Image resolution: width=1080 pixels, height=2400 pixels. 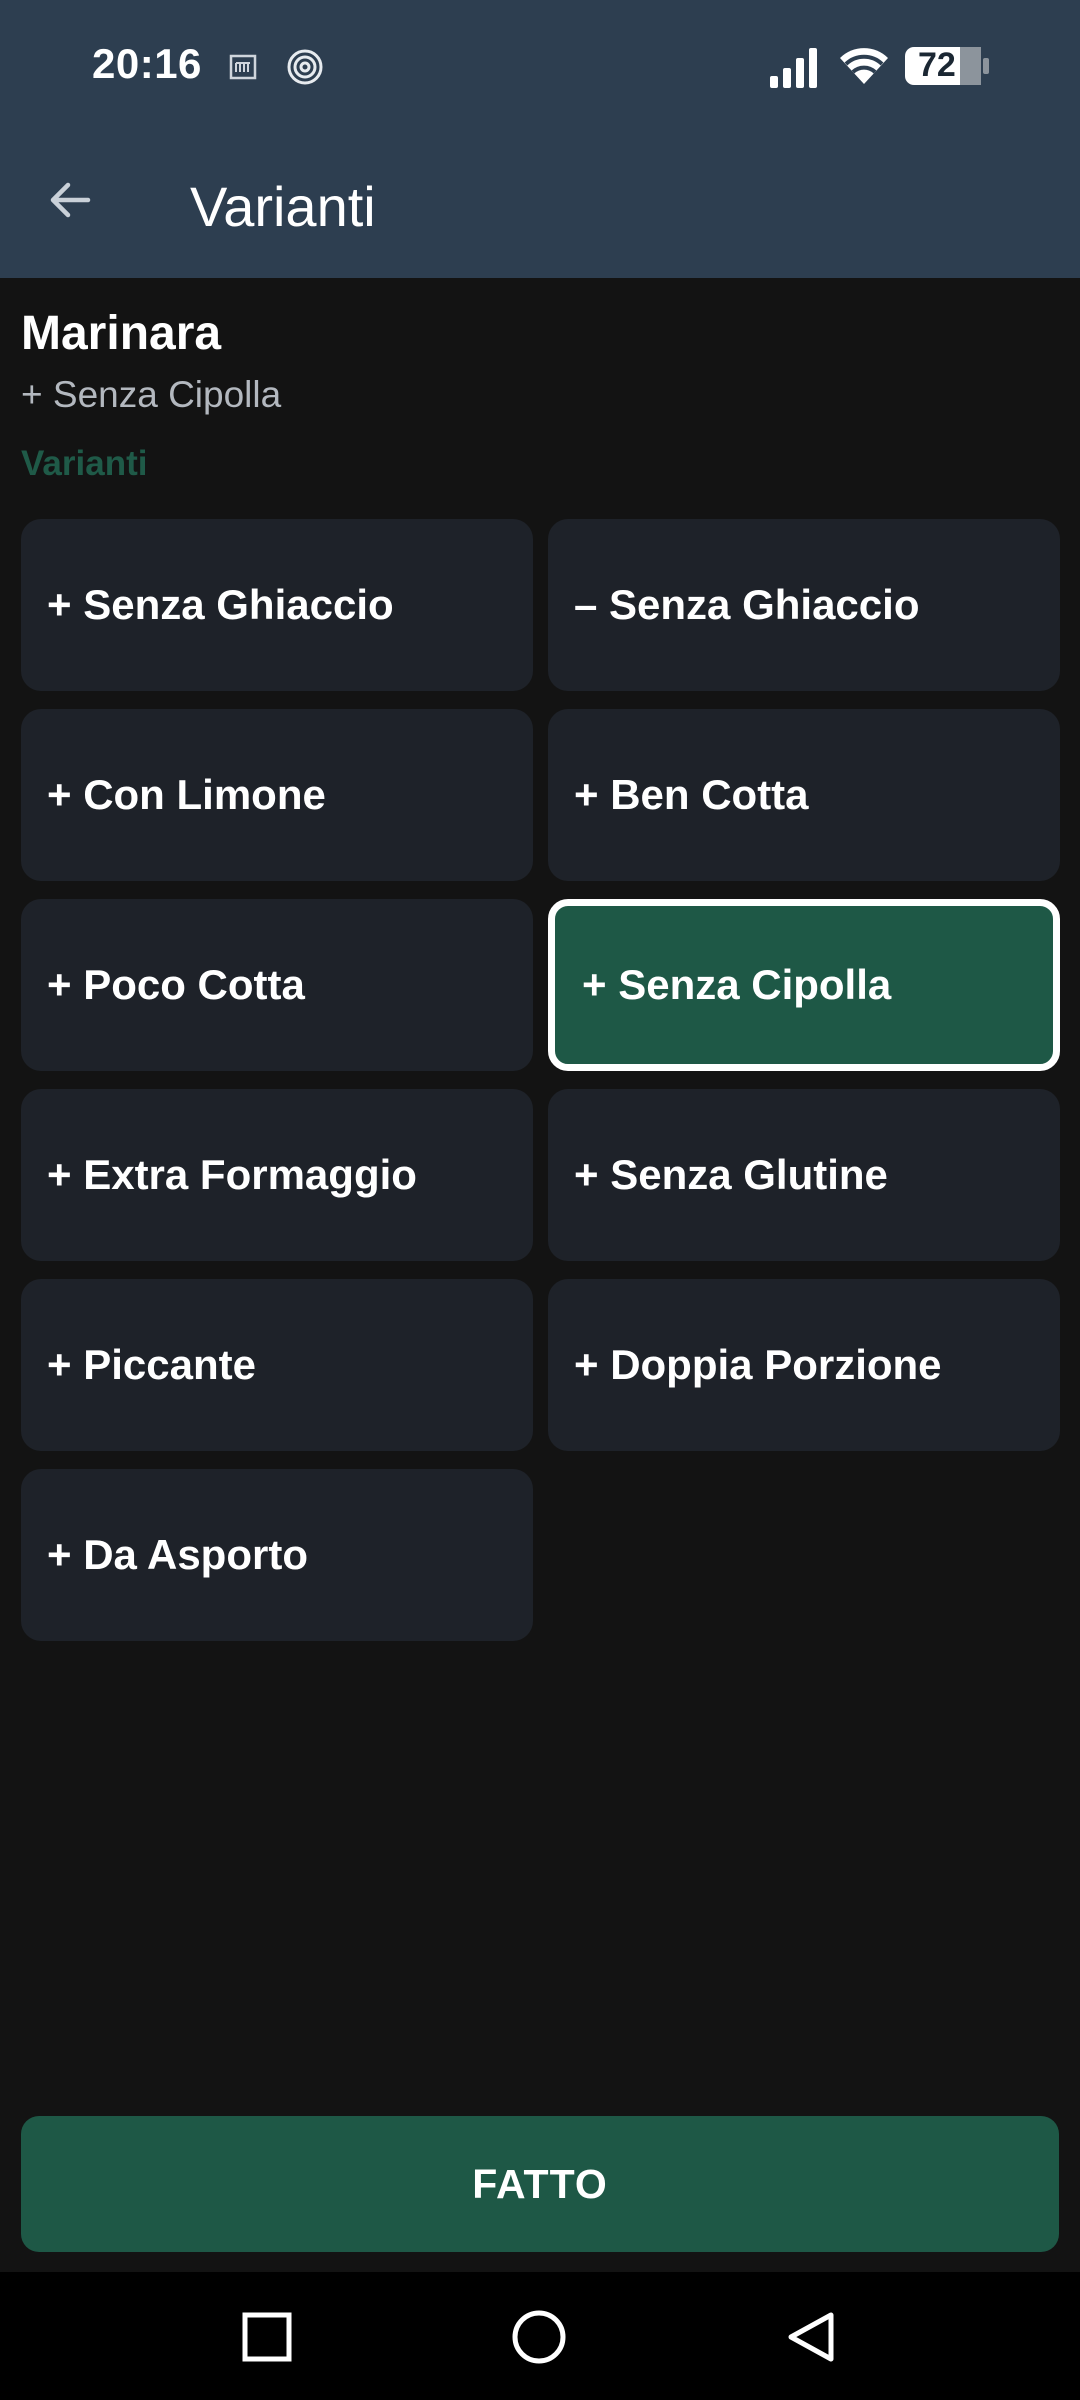 I want to click on recents-button, so click(x=267, y=2337).